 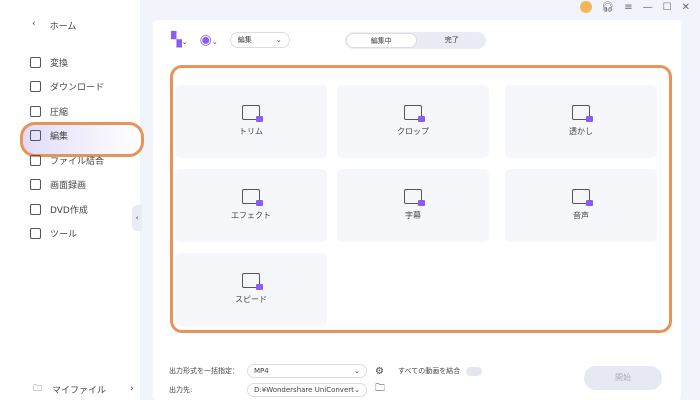 What do you see at coordinates (252, 113) in the screenshot?
I see `trim-icon` at bounding box center [252, 113].